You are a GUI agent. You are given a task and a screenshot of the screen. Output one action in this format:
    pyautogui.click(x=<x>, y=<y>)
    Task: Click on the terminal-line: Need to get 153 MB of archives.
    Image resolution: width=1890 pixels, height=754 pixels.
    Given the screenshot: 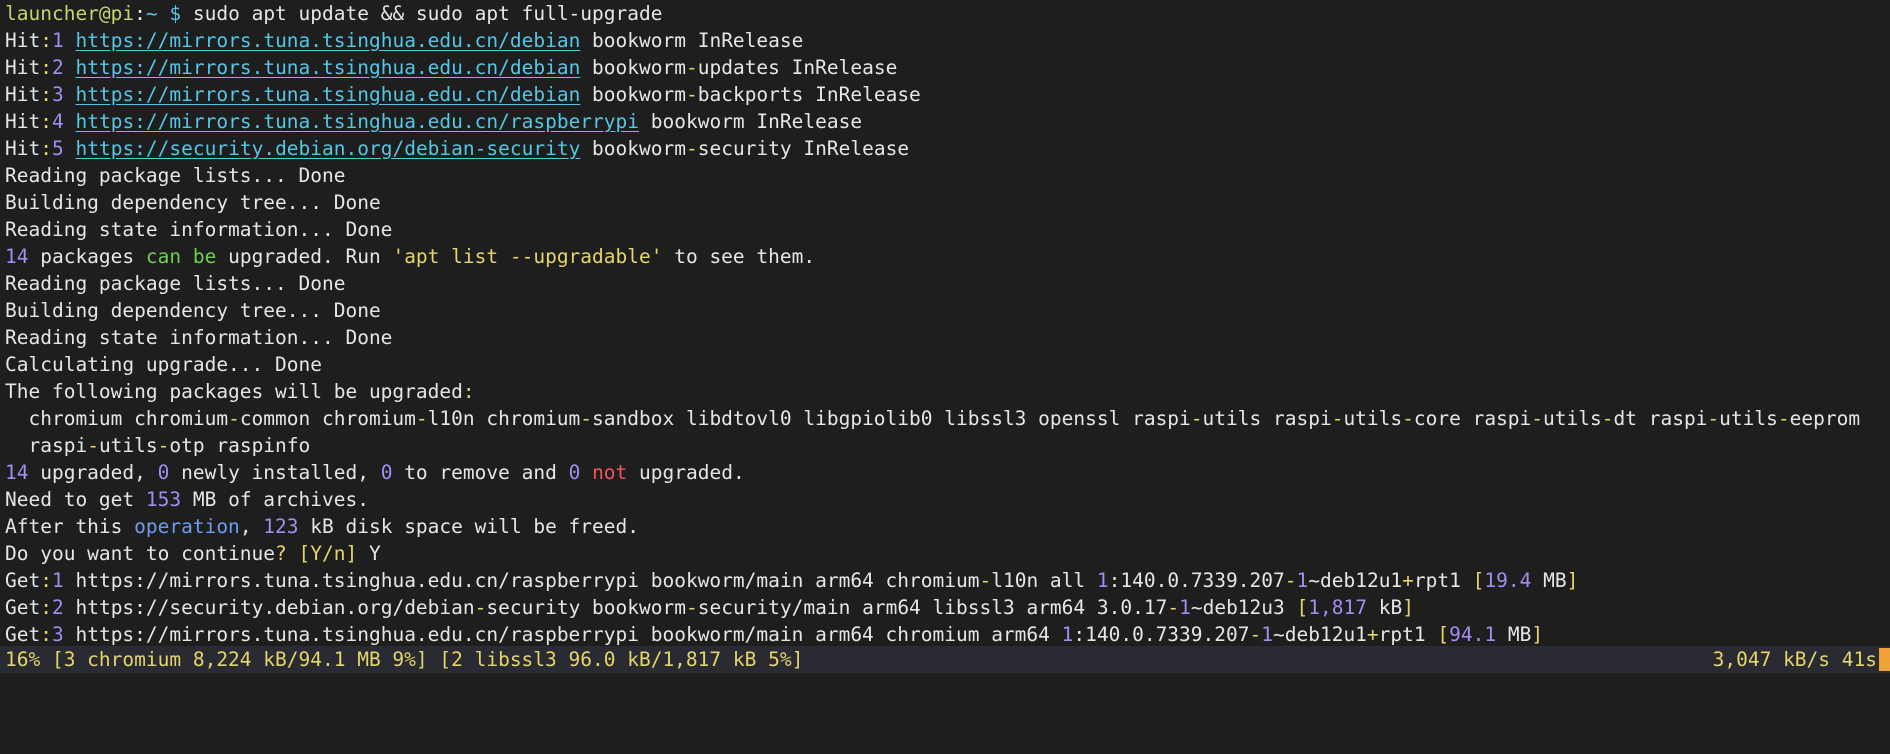 What is the action you would take?
    pyautogui.click(x=947, y=499)
    